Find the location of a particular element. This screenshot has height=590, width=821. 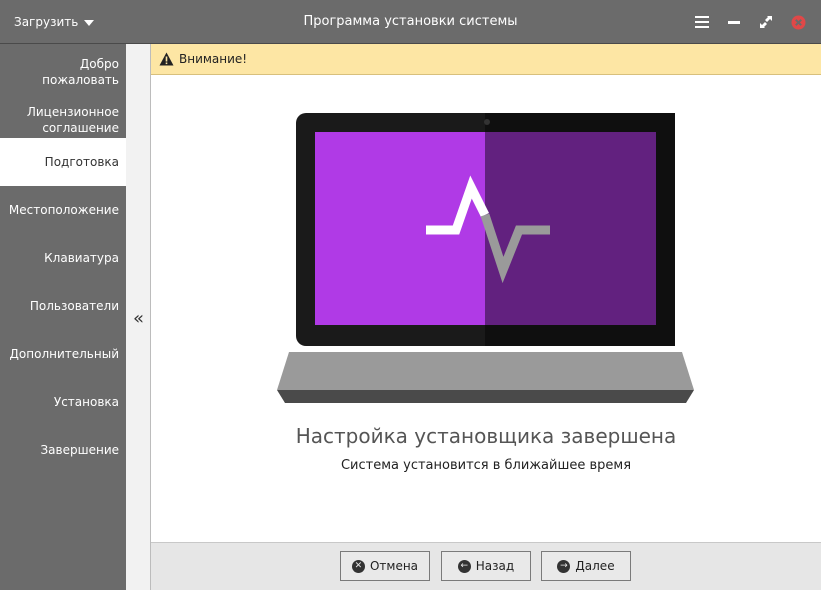

laptop-screen-right is located at coordinates (570, 228).